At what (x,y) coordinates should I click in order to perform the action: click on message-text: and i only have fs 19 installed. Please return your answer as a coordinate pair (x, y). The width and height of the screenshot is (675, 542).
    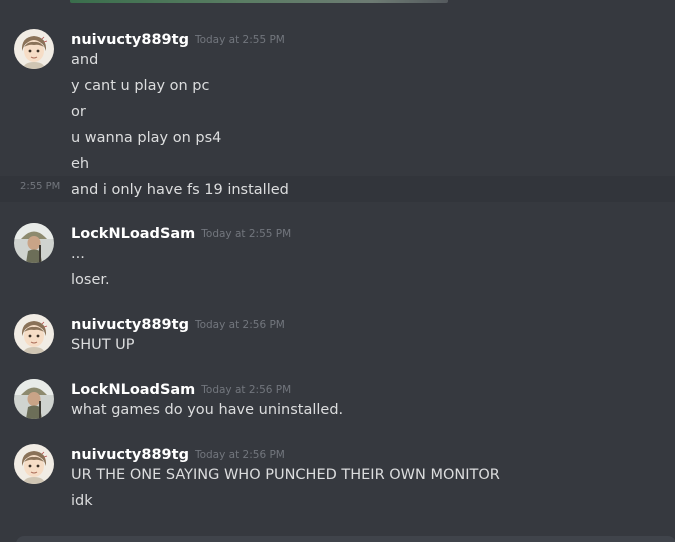
    Looking at the image, I should click on (180, 190).